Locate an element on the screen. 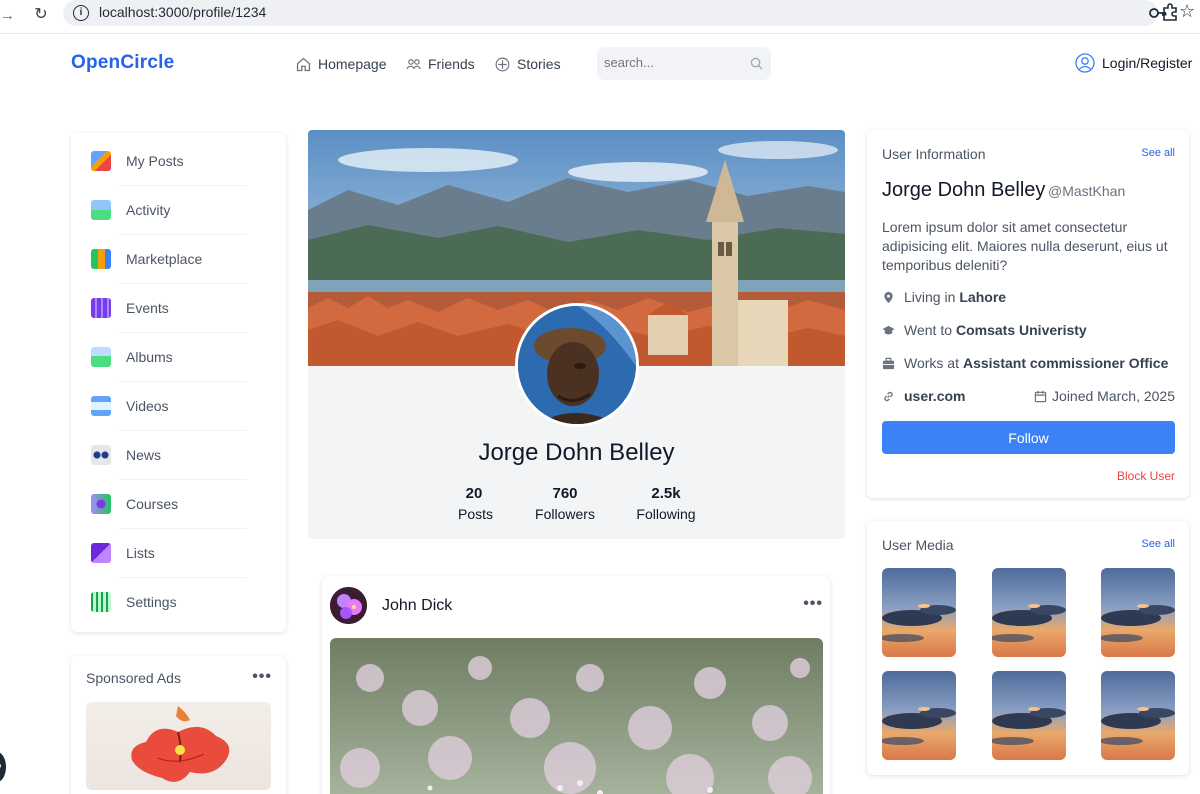  ad-image is located at coordinates (178, 746).